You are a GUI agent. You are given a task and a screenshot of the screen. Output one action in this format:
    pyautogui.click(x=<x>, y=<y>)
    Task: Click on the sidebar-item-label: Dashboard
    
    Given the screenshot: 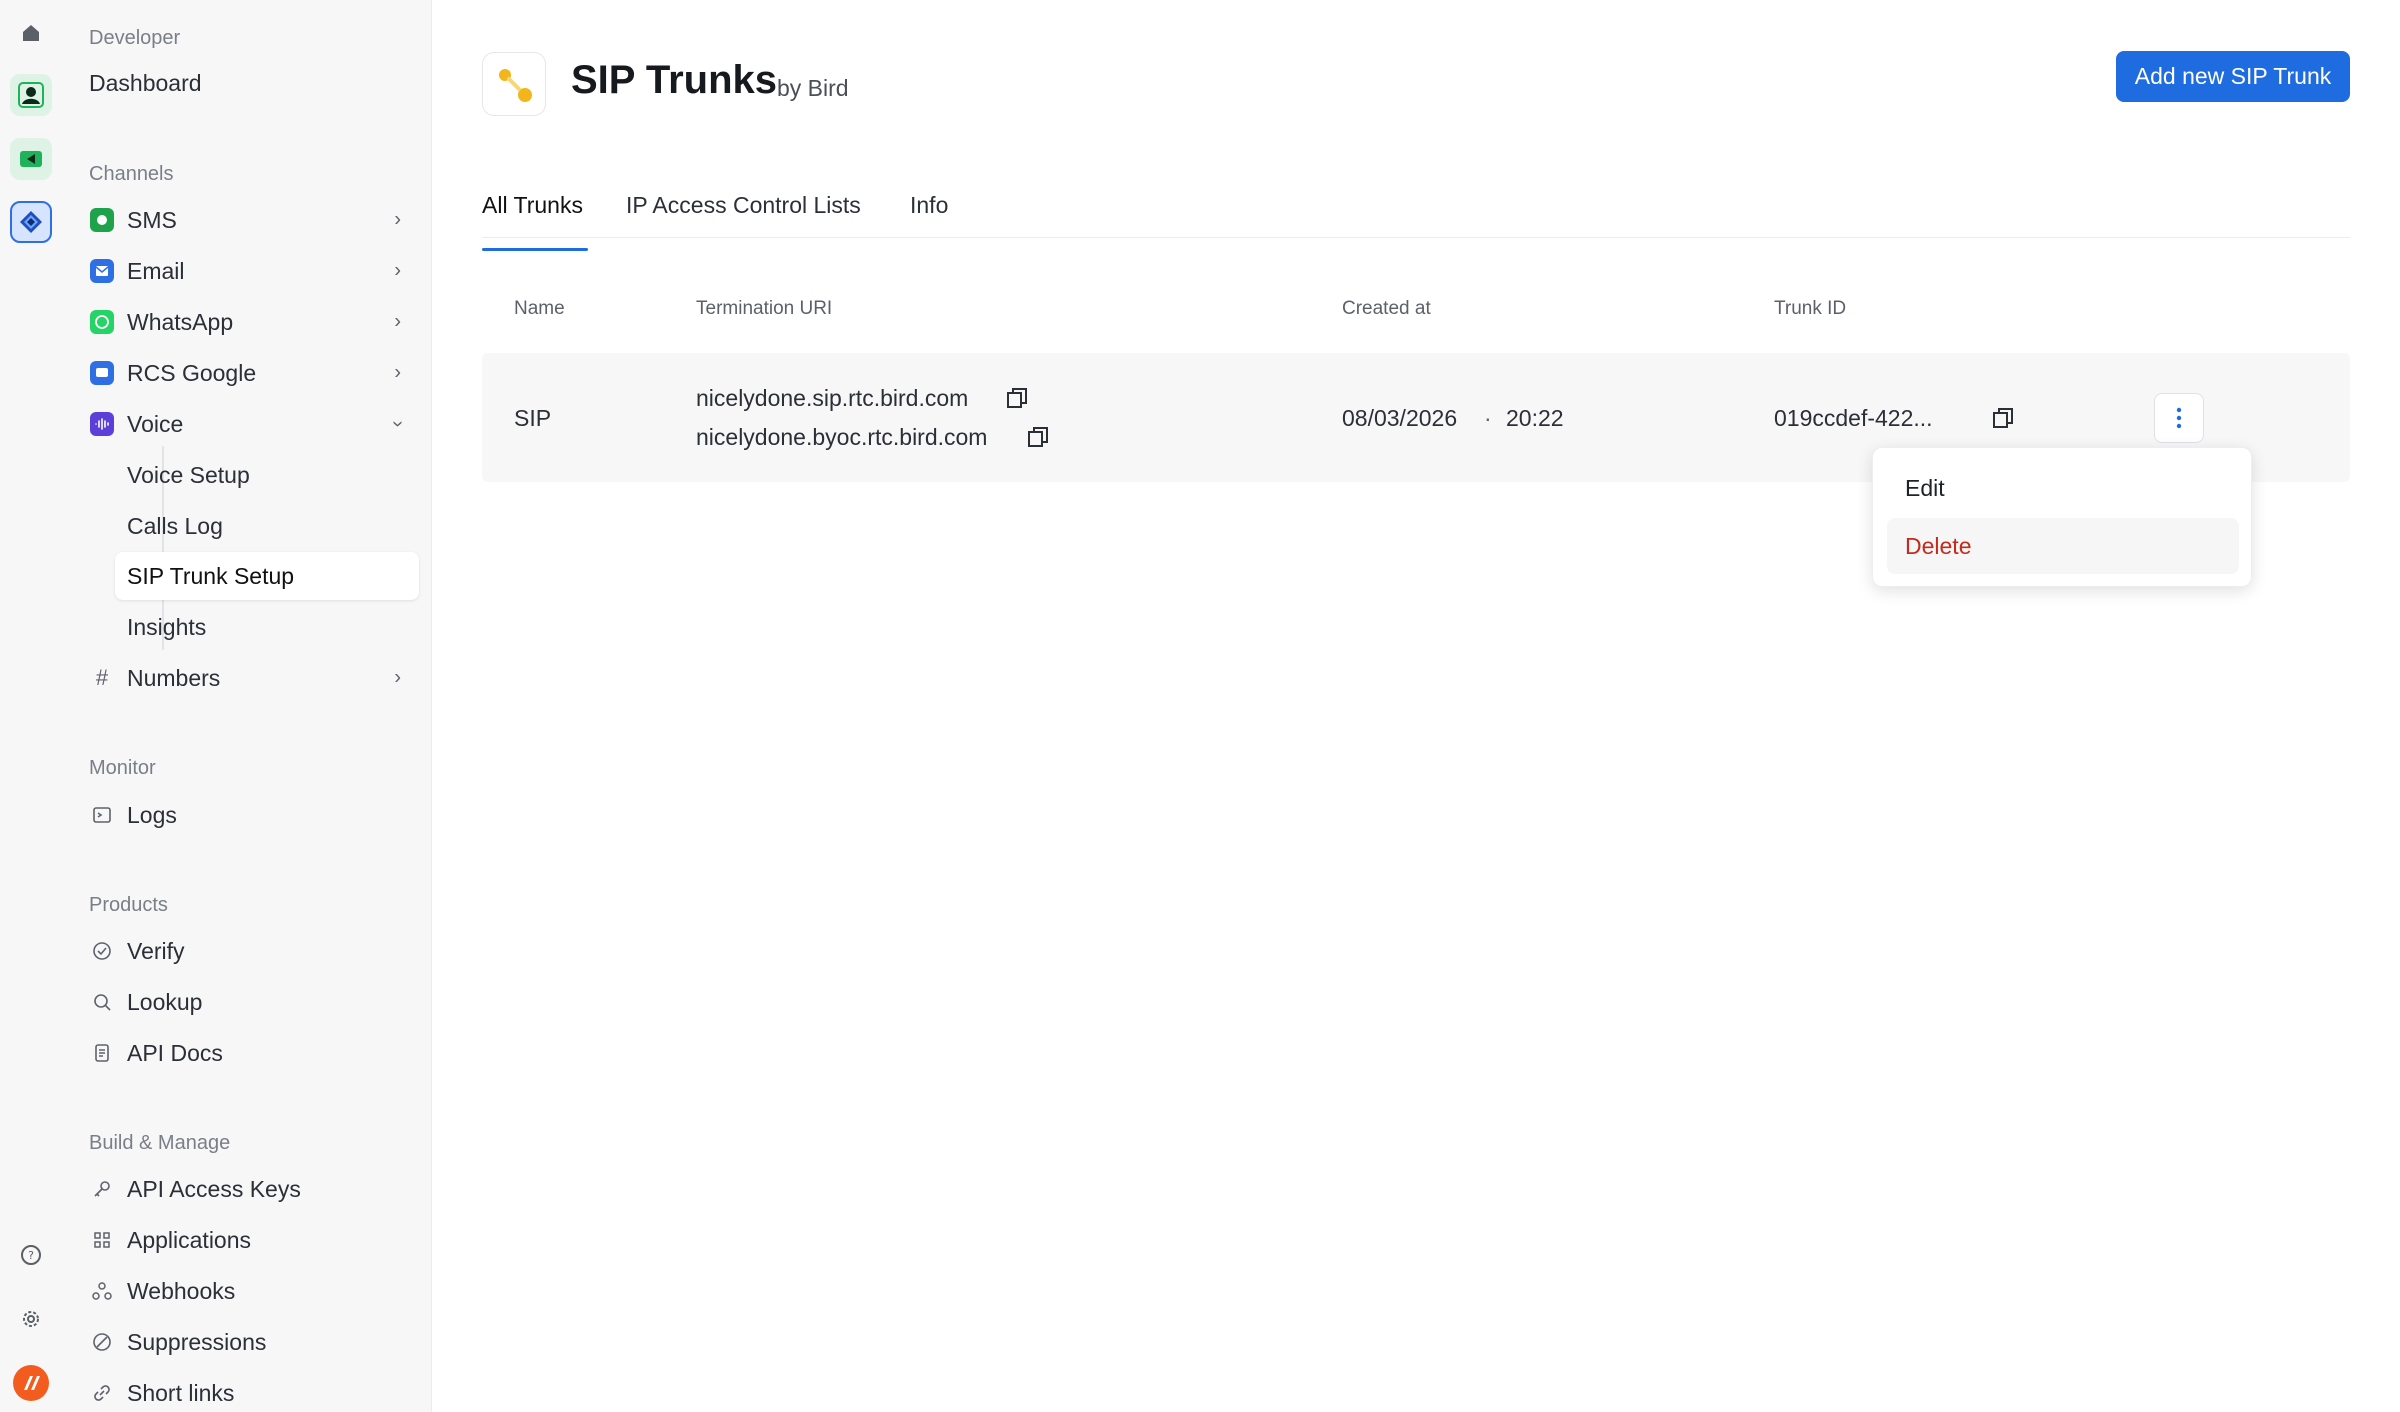 What is the action you would take?
    pyautogui.click(x=145, y=82)
    